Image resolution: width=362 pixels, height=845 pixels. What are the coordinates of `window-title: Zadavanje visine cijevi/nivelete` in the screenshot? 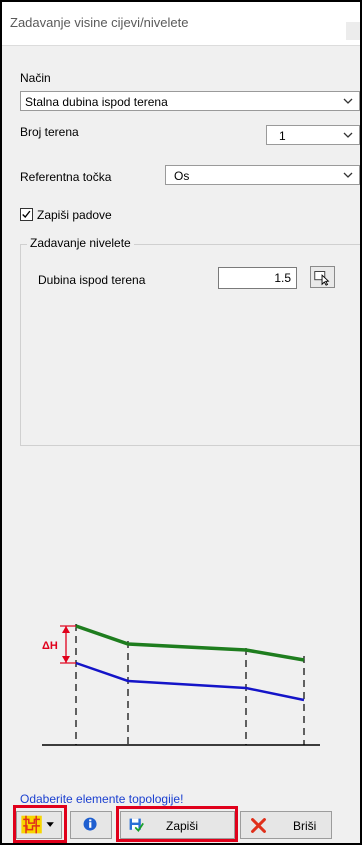 It's located at (99, 22).